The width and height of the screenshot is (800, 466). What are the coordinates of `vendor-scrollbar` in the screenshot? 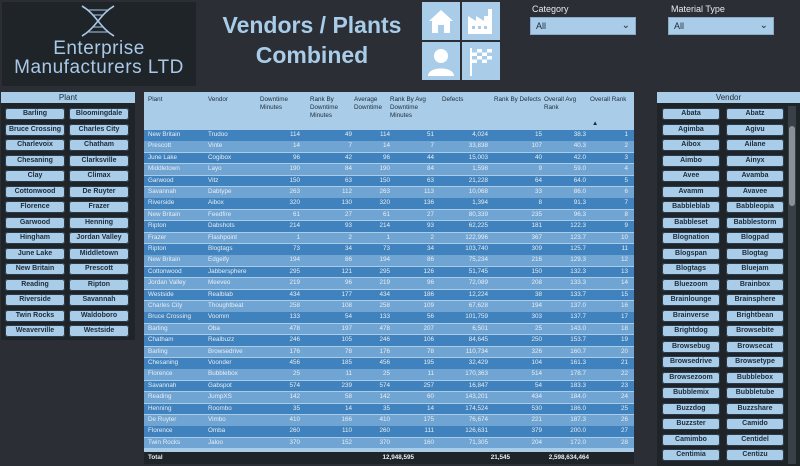 It's located at (792, 285).